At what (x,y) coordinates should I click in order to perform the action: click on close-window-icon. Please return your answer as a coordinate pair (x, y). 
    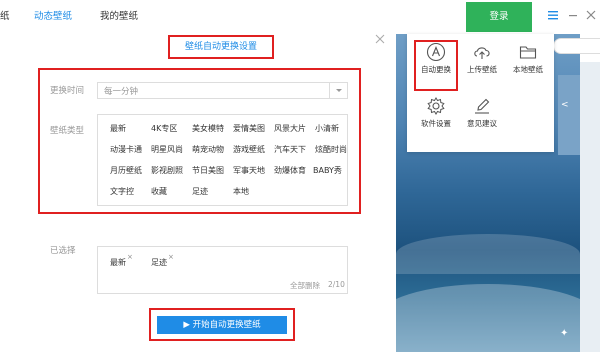
    Looking at the image, I should click on (591, 15).